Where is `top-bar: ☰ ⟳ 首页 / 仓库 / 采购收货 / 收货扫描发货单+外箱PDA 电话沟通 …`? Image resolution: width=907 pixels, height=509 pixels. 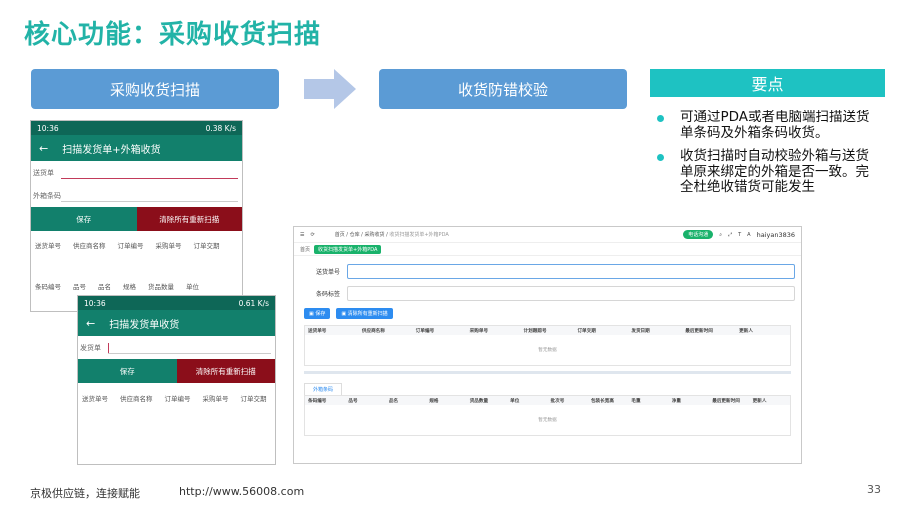
top-bar: ☰ ⟳ 首页 / 仓库 / 采购收货 / 收货扫描发货单+外箱PDA 电话沟通 … is located at coordinates (547, 235).